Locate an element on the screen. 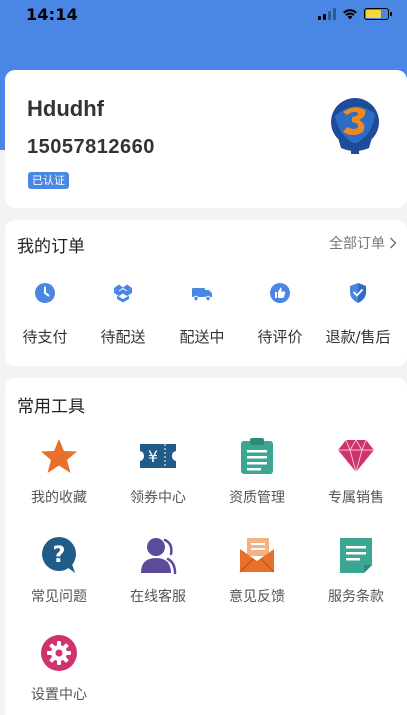 This screenshot has width=407, height=715. order-pending-delivery: 待配送 is located at coordinates (123, 313).